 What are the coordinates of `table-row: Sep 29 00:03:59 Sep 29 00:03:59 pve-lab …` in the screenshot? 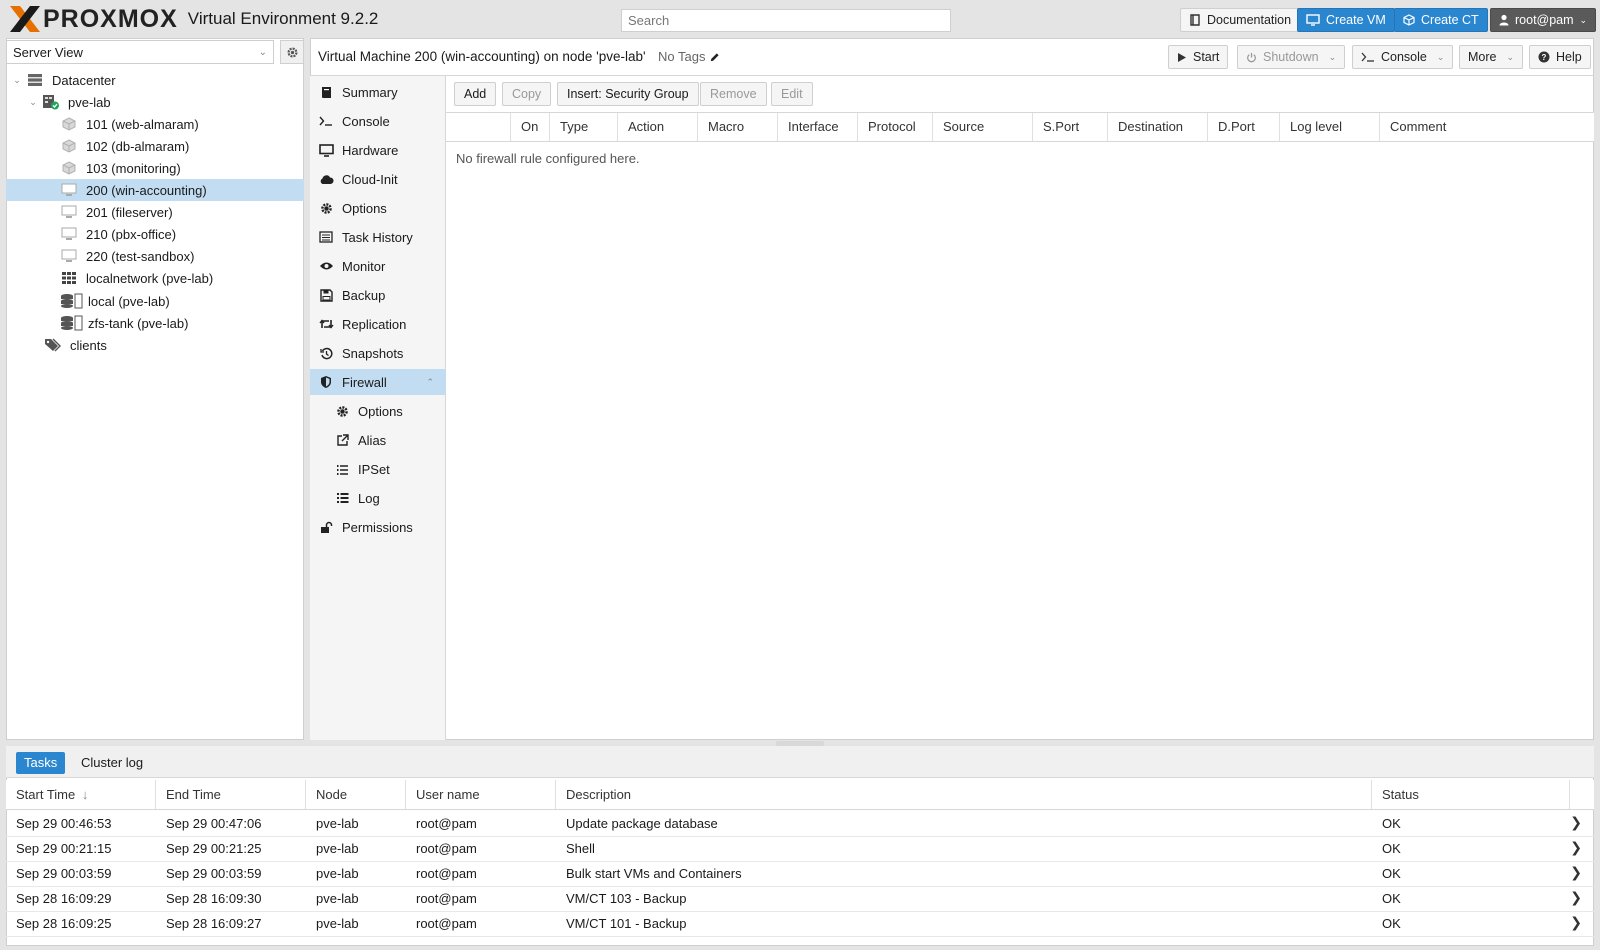 It's located at (800, 874).